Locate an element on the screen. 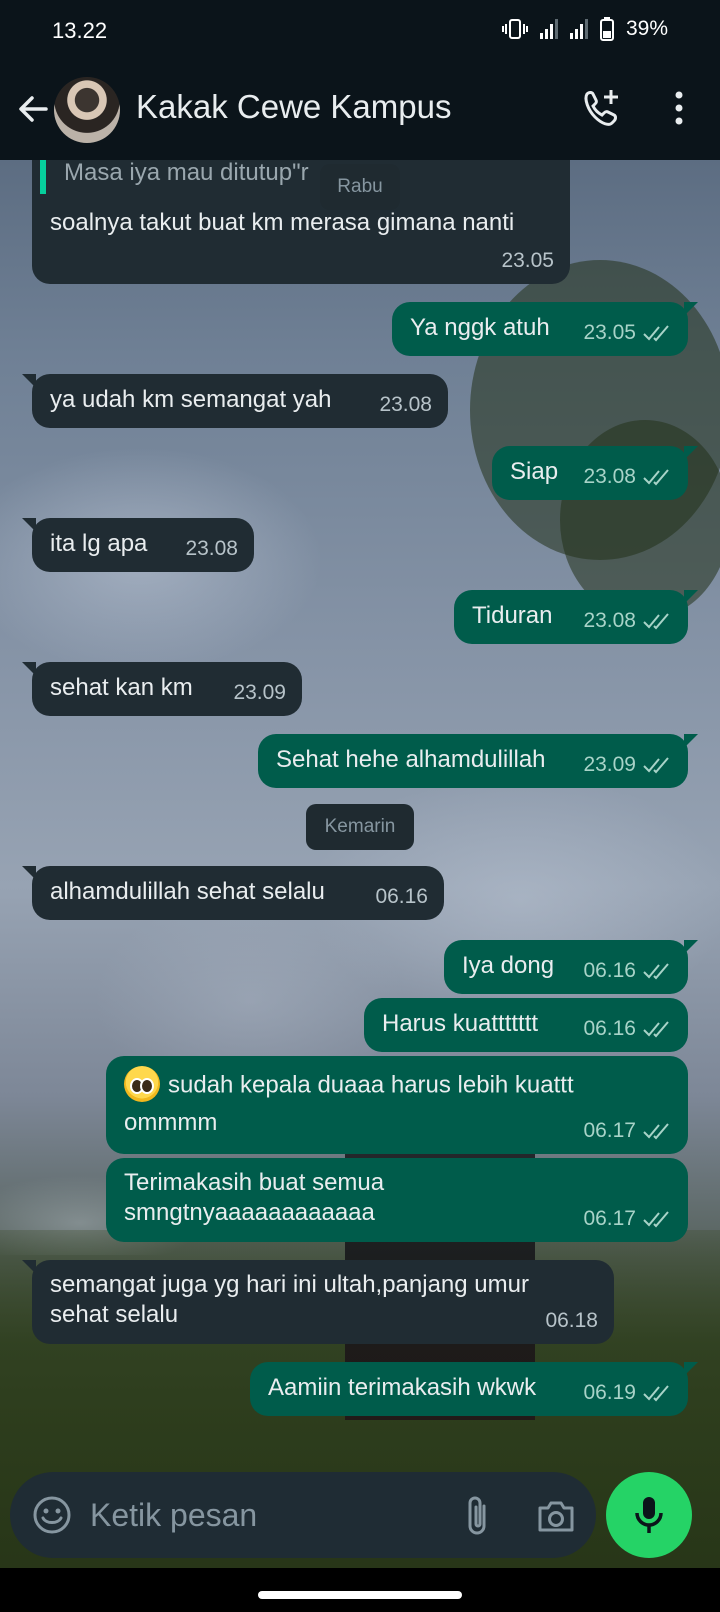 The width and height of the screenshot is (720, 1612). message-text: ya udah km semangat yah is located at coordinates (191, 399).